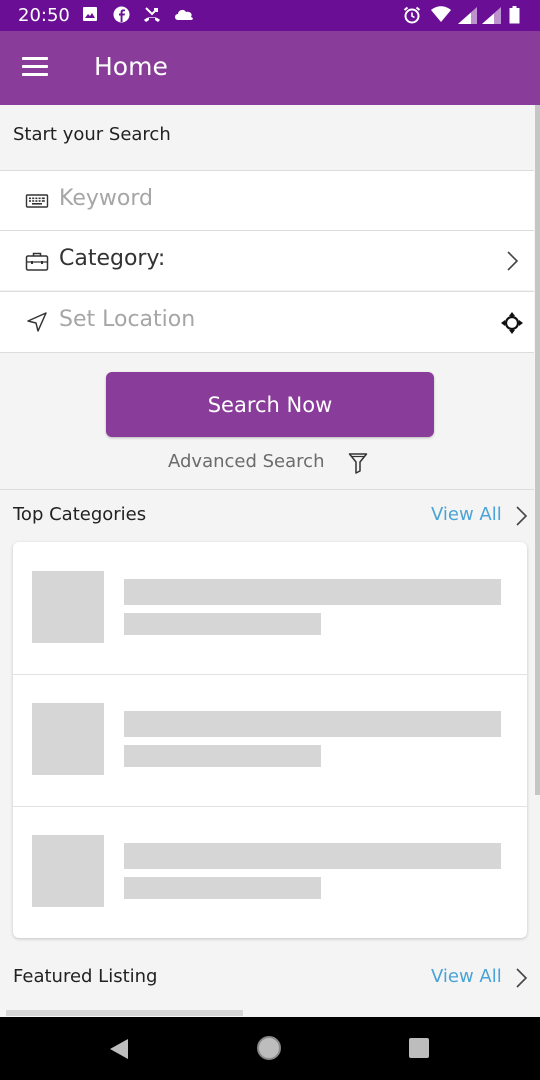 Image resolution: width=540 pixels, height=1080 pixels. I want to click on status-time: 20:50, so click(44, 15).